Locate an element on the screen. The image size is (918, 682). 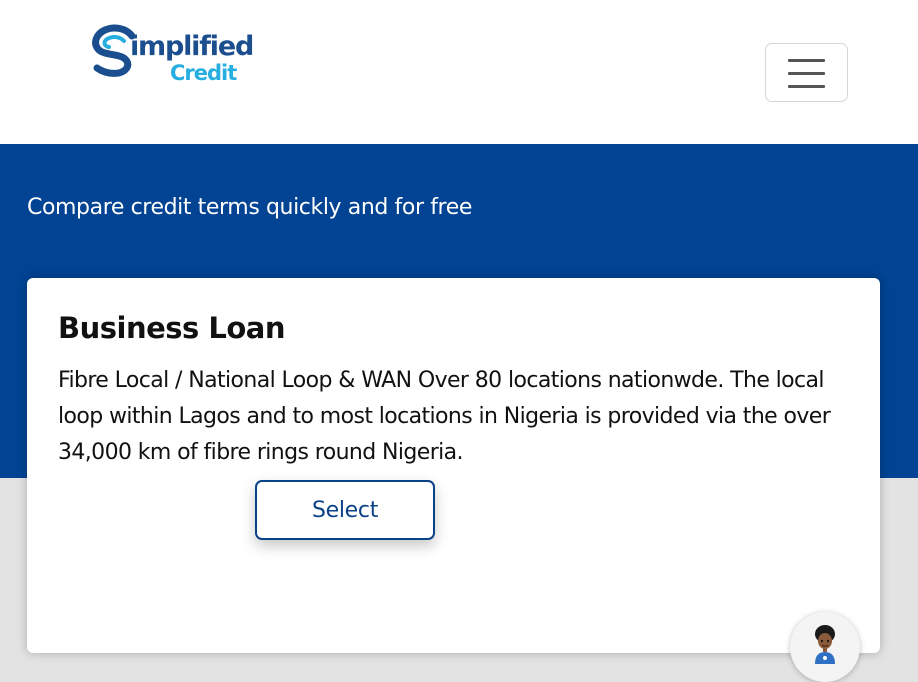
simplified-credit-logo: implified Credit is located at coordinates (171, 57).